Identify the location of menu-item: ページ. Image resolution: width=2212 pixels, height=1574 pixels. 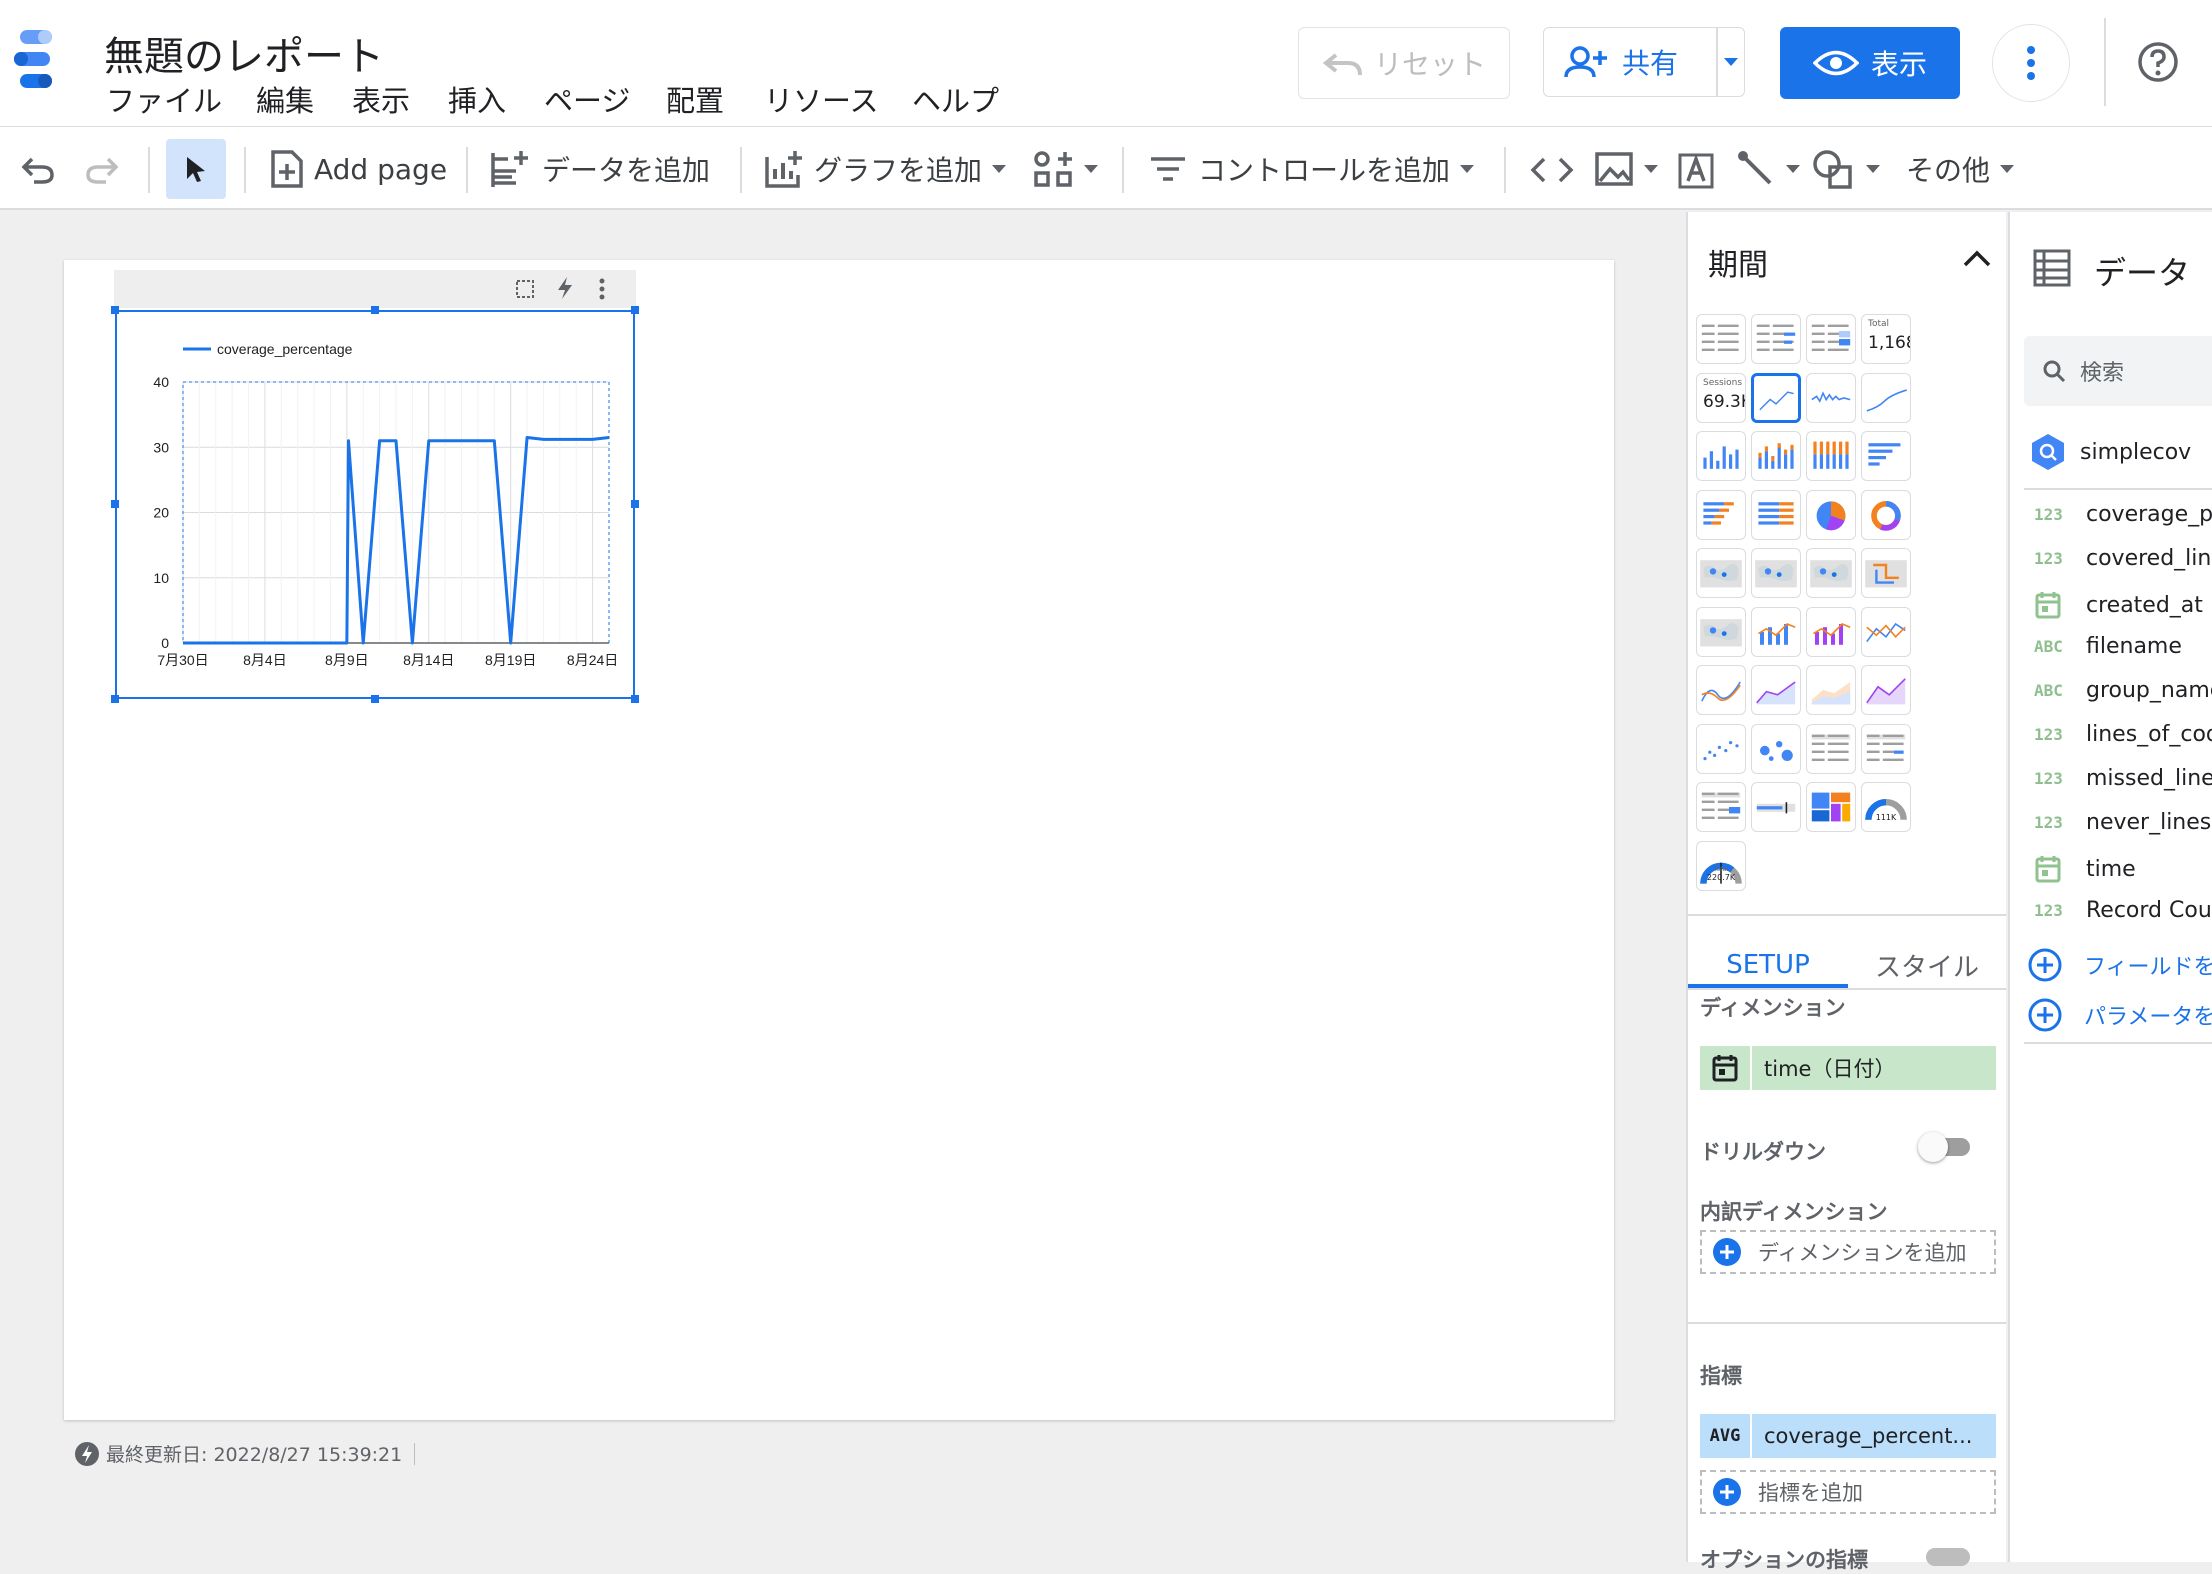
(587, 99).